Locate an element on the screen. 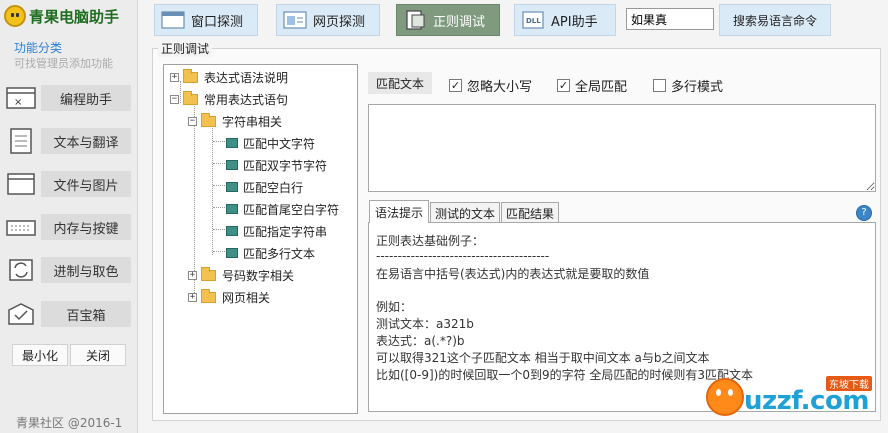 The height and width of the screenshot is (433, 888). tree-node-web: + 网页相关 is located at coordinates (229, 297).